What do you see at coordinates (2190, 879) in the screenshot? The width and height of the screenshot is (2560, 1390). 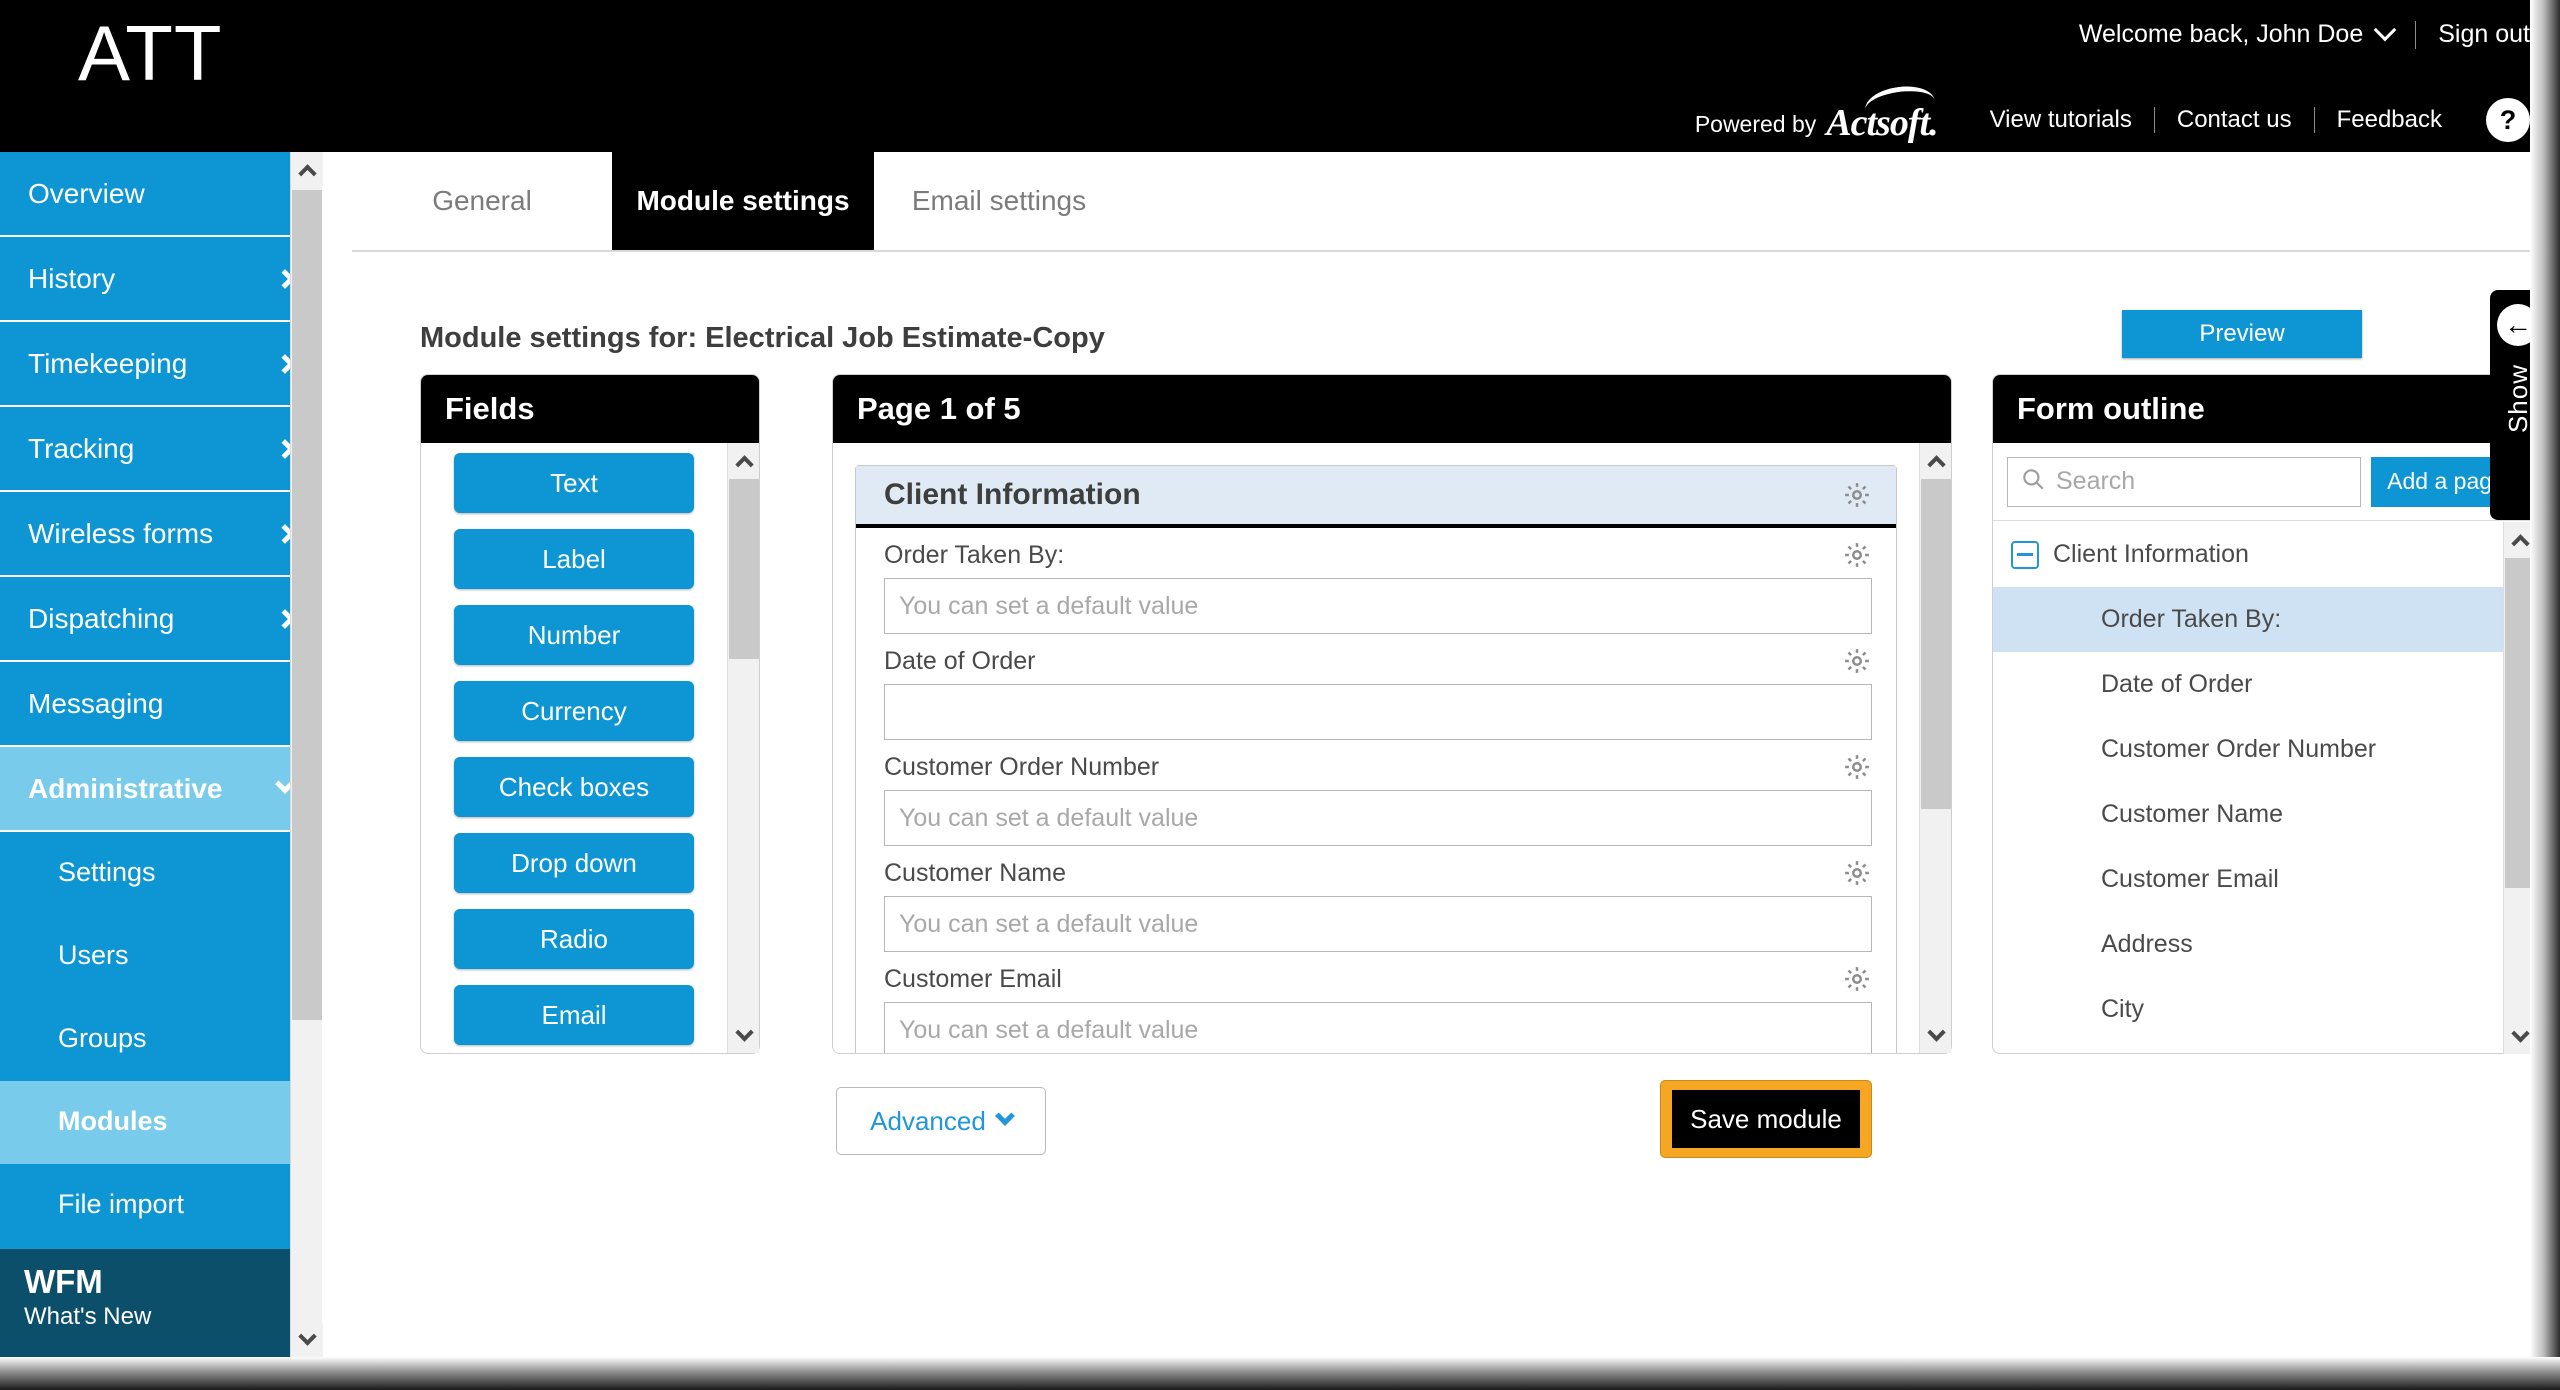 I see `outline-row-label: Customer Email` at bounding box center [2190, 879].